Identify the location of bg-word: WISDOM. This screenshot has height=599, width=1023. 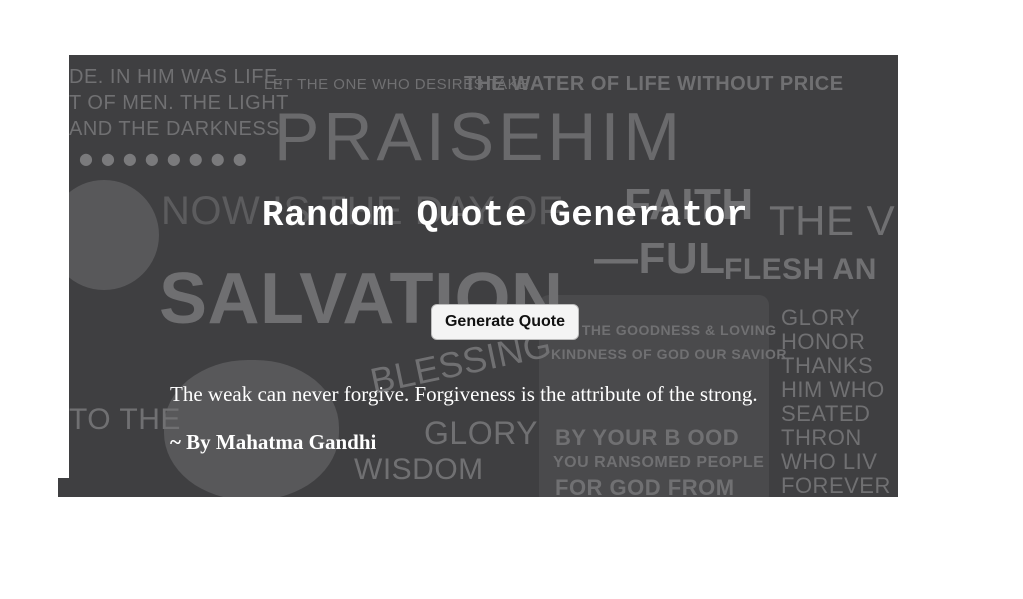
(419, 469).